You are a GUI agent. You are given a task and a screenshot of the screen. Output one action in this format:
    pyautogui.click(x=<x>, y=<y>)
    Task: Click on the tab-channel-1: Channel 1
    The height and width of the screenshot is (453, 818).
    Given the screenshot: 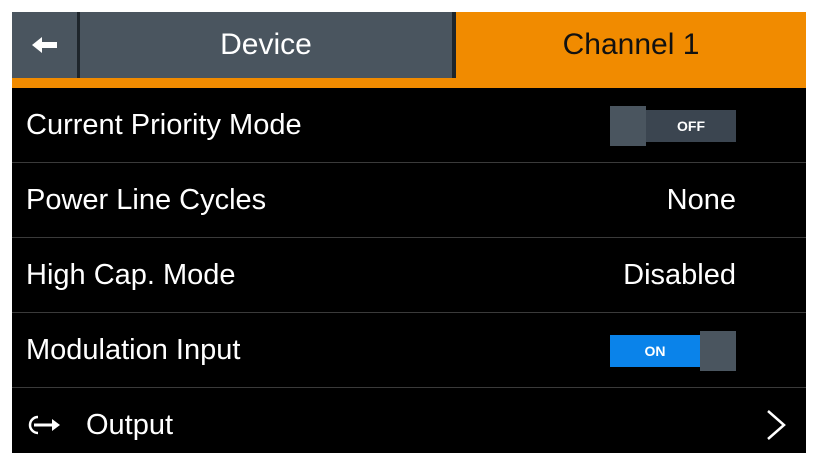 What is the action you would take?
    pyautogui.click(x=631, y=50)
    